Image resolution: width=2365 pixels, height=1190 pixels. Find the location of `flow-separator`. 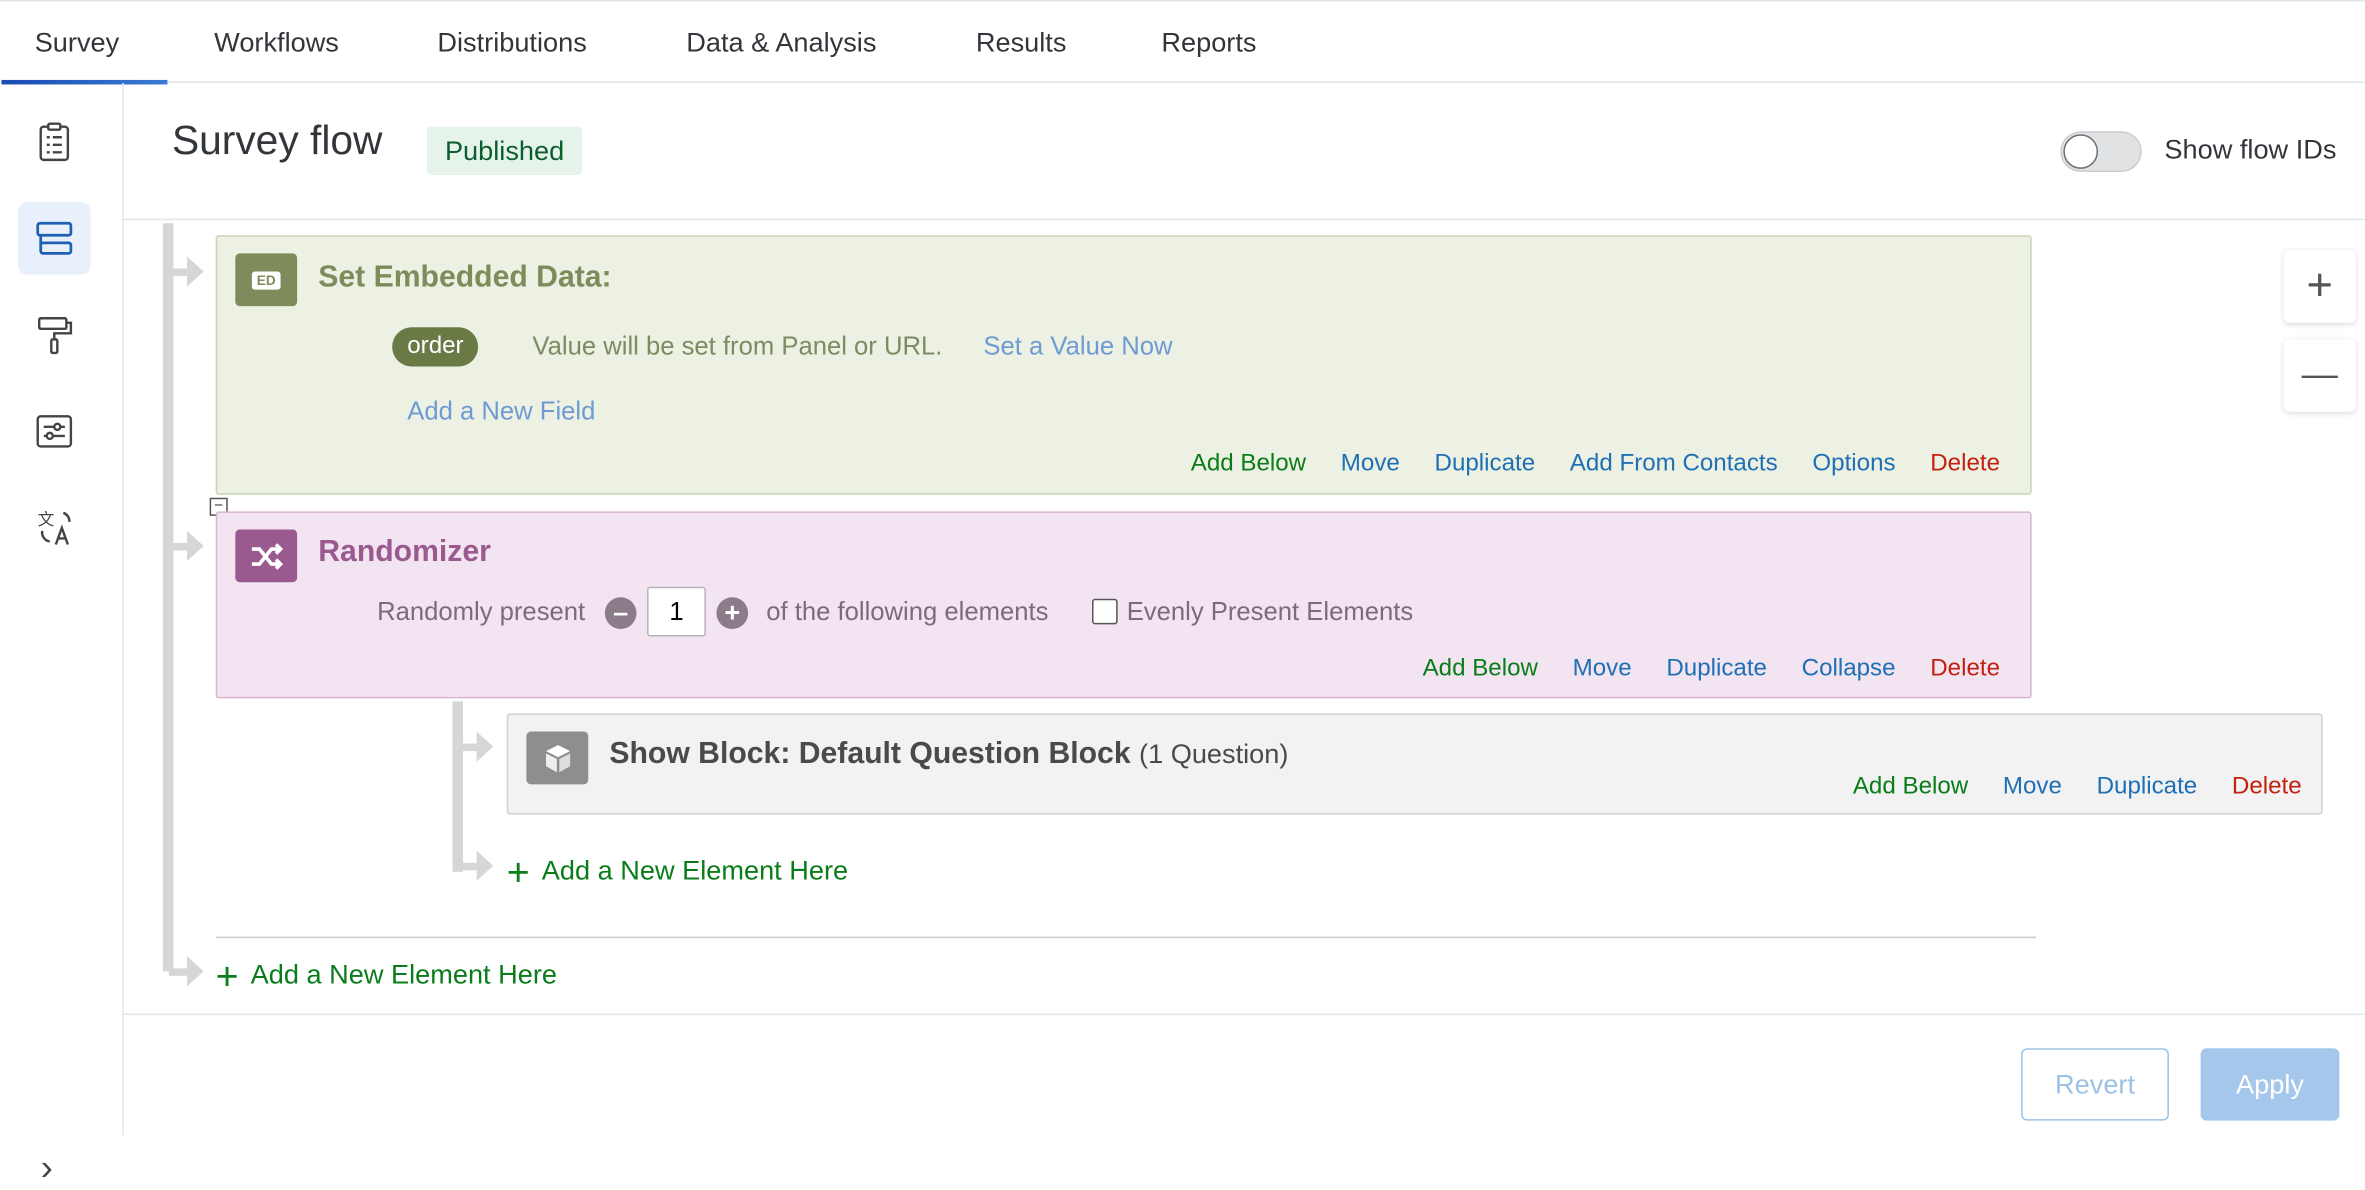

flow-separator is located at coordinates (1126, 937).